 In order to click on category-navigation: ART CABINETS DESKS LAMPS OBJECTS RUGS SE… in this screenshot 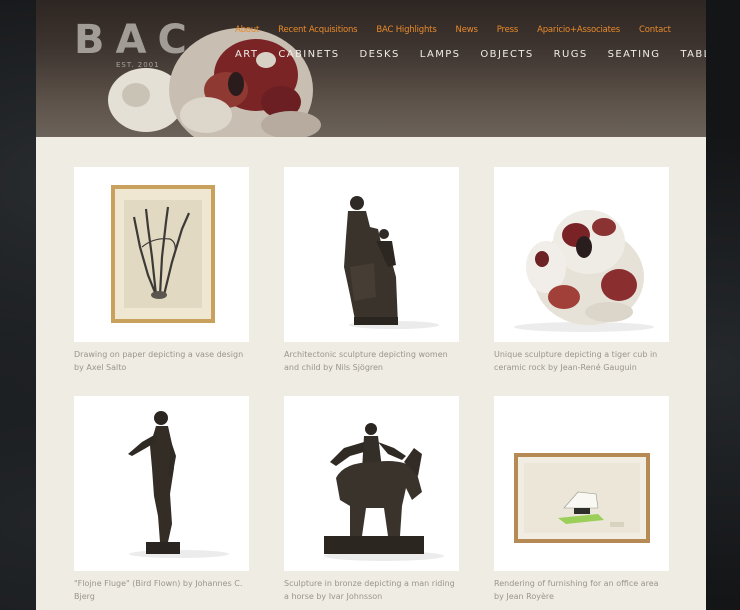, I will do `click(470, 54)`.